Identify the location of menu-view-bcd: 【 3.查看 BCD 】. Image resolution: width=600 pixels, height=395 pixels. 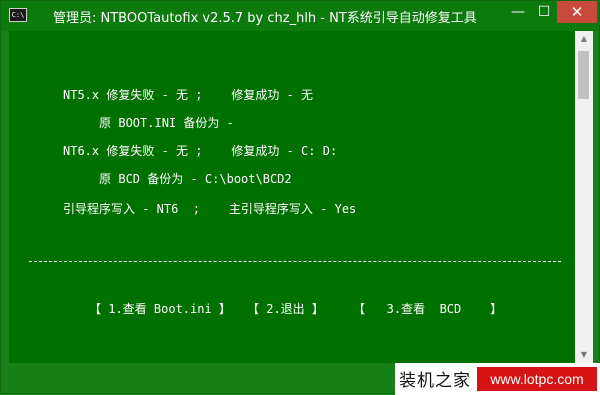
(427, 308).